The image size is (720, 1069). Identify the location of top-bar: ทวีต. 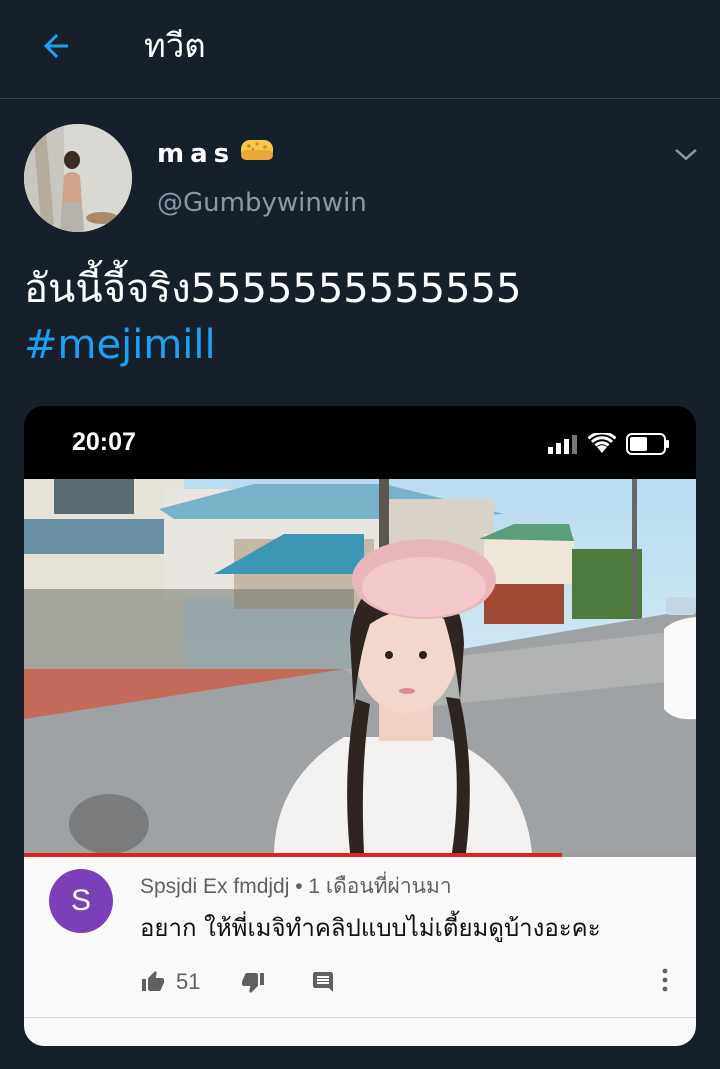
(360, 49).